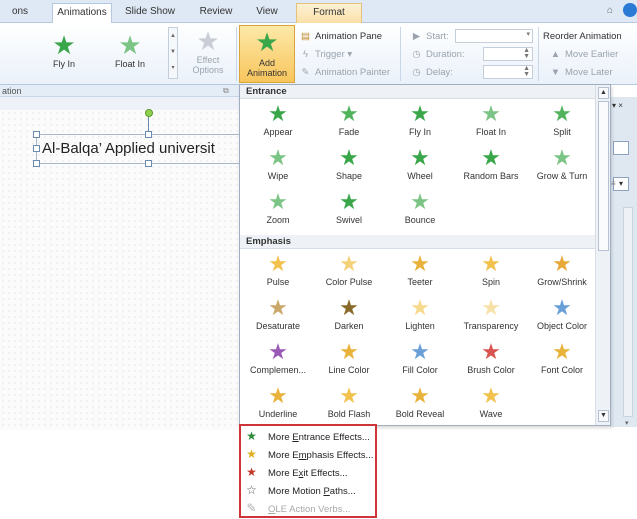  Describe the element at coordinates (420, 316) in the screenshot. I see `effect-lighten: ★ Lighten` at that location.